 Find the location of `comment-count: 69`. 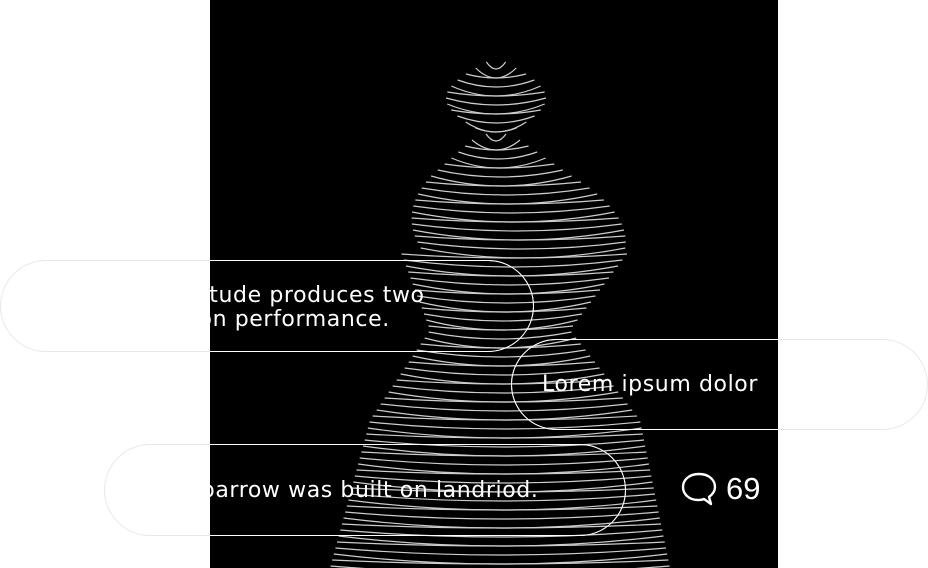

comment-count: 69 is located at coordinates (743, 488).